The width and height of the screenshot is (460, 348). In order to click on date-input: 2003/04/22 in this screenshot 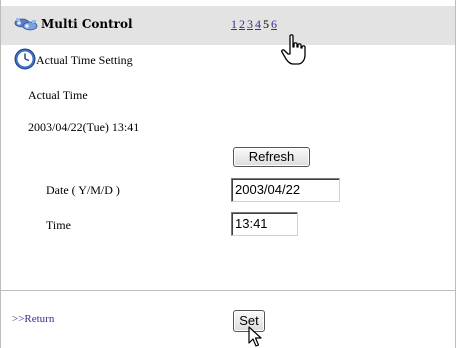, I will do `click(285, 190)`.